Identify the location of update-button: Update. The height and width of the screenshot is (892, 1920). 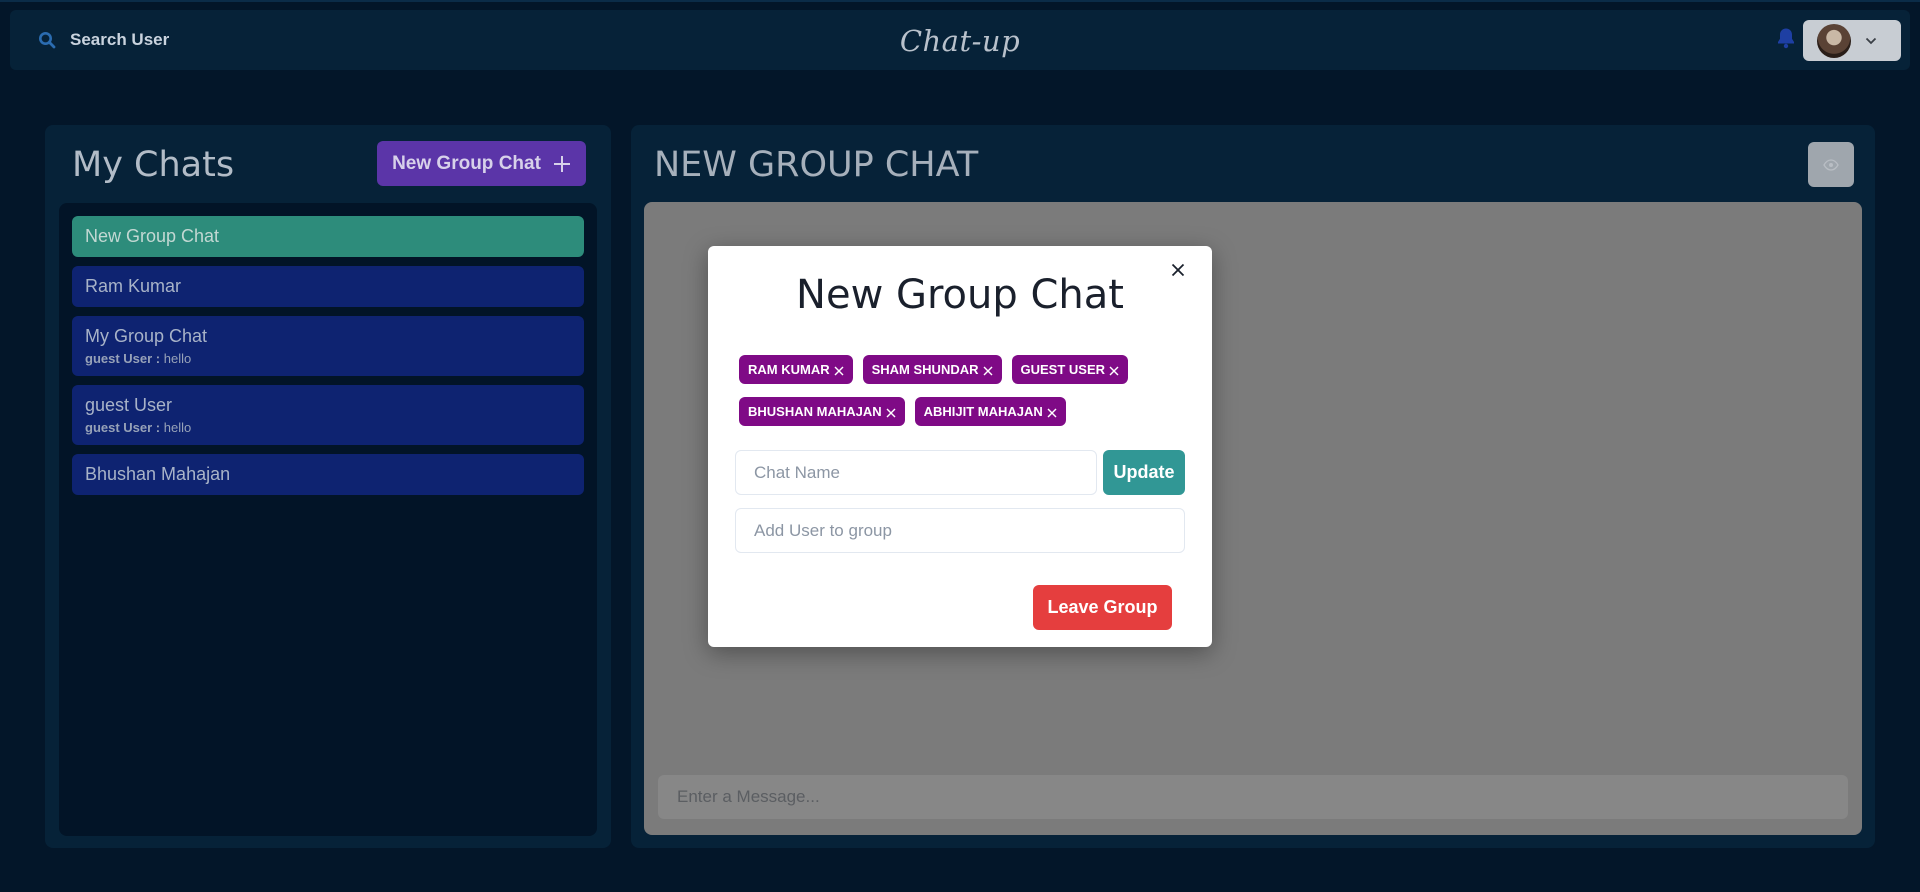
(1144, 472).